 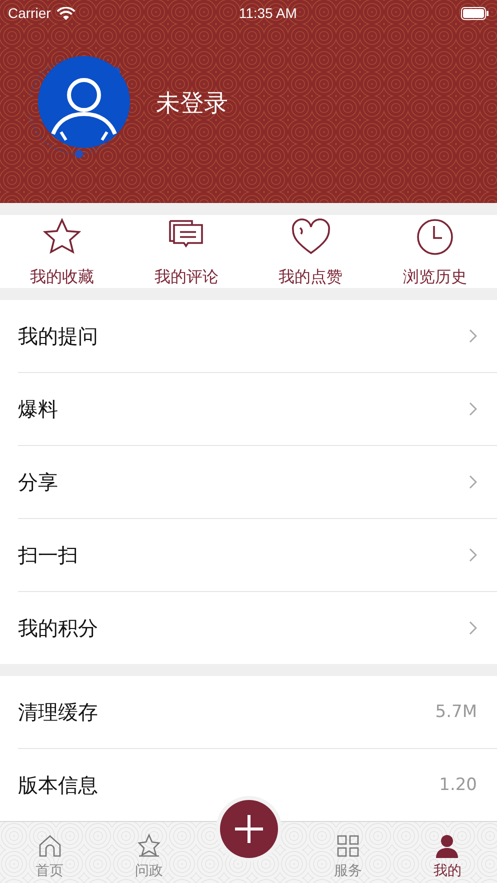 What do you see at coordinates (458, 785) in the screenshot?
I see `setting-value: 1.20` at bounding box center [458, 785].